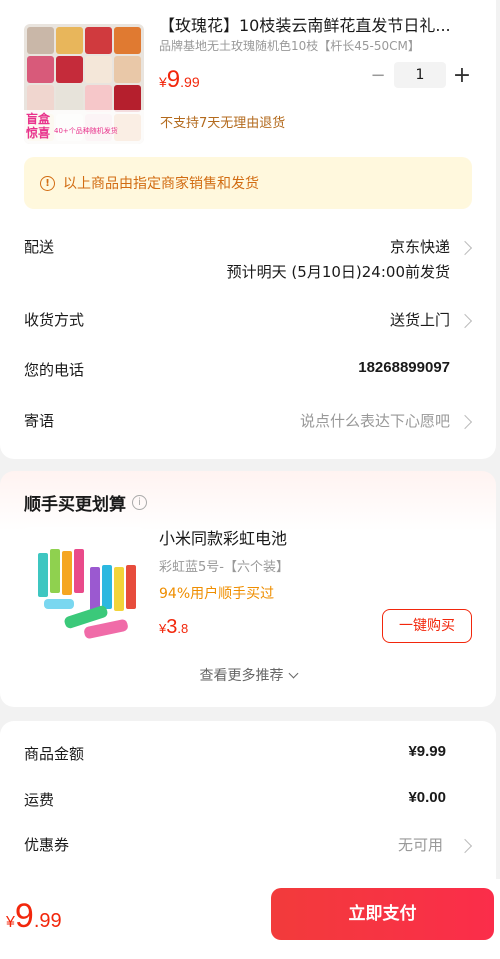 Image resolution: width=500 pixels, height=959 pixels. I want to click on more-recommendations-link: 查看更多推荐, so click(248, 675).